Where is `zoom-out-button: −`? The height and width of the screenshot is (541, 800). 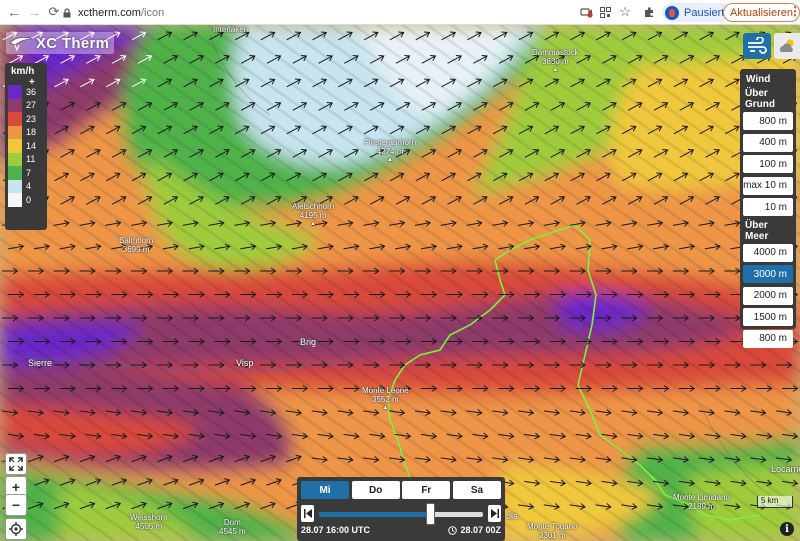
zoom-out-button: − is located at coordinates (16, 505).